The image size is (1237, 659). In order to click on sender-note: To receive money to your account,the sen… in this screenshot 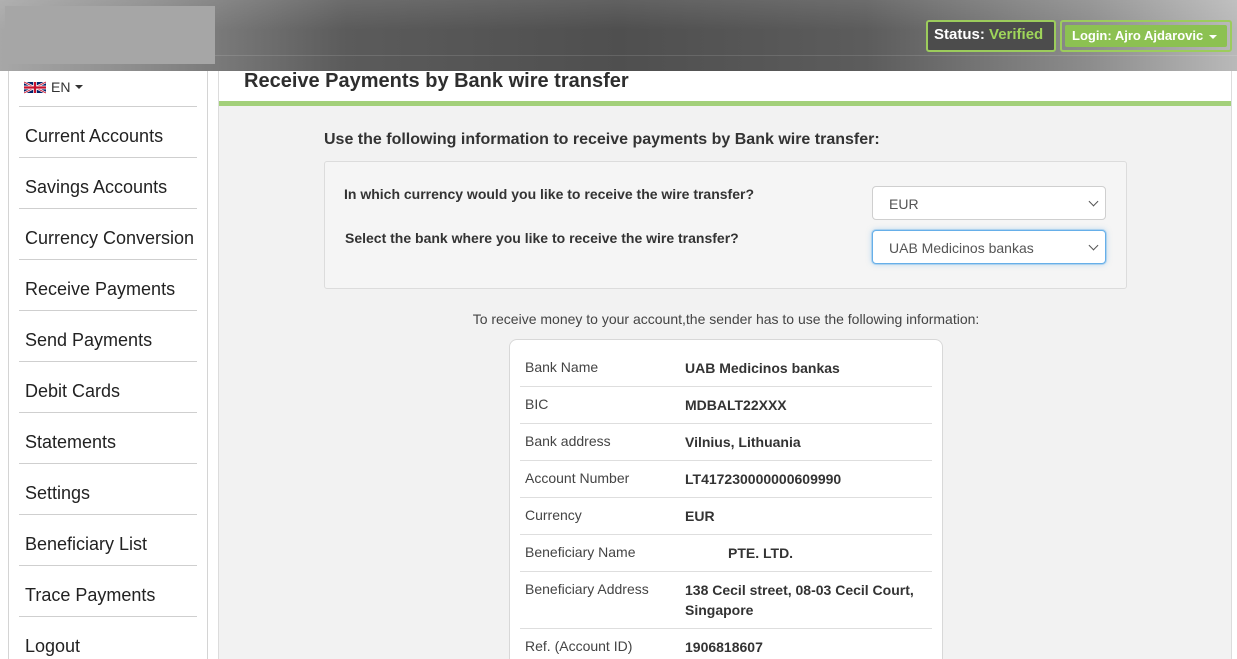, I will do `click(726, 319)`.